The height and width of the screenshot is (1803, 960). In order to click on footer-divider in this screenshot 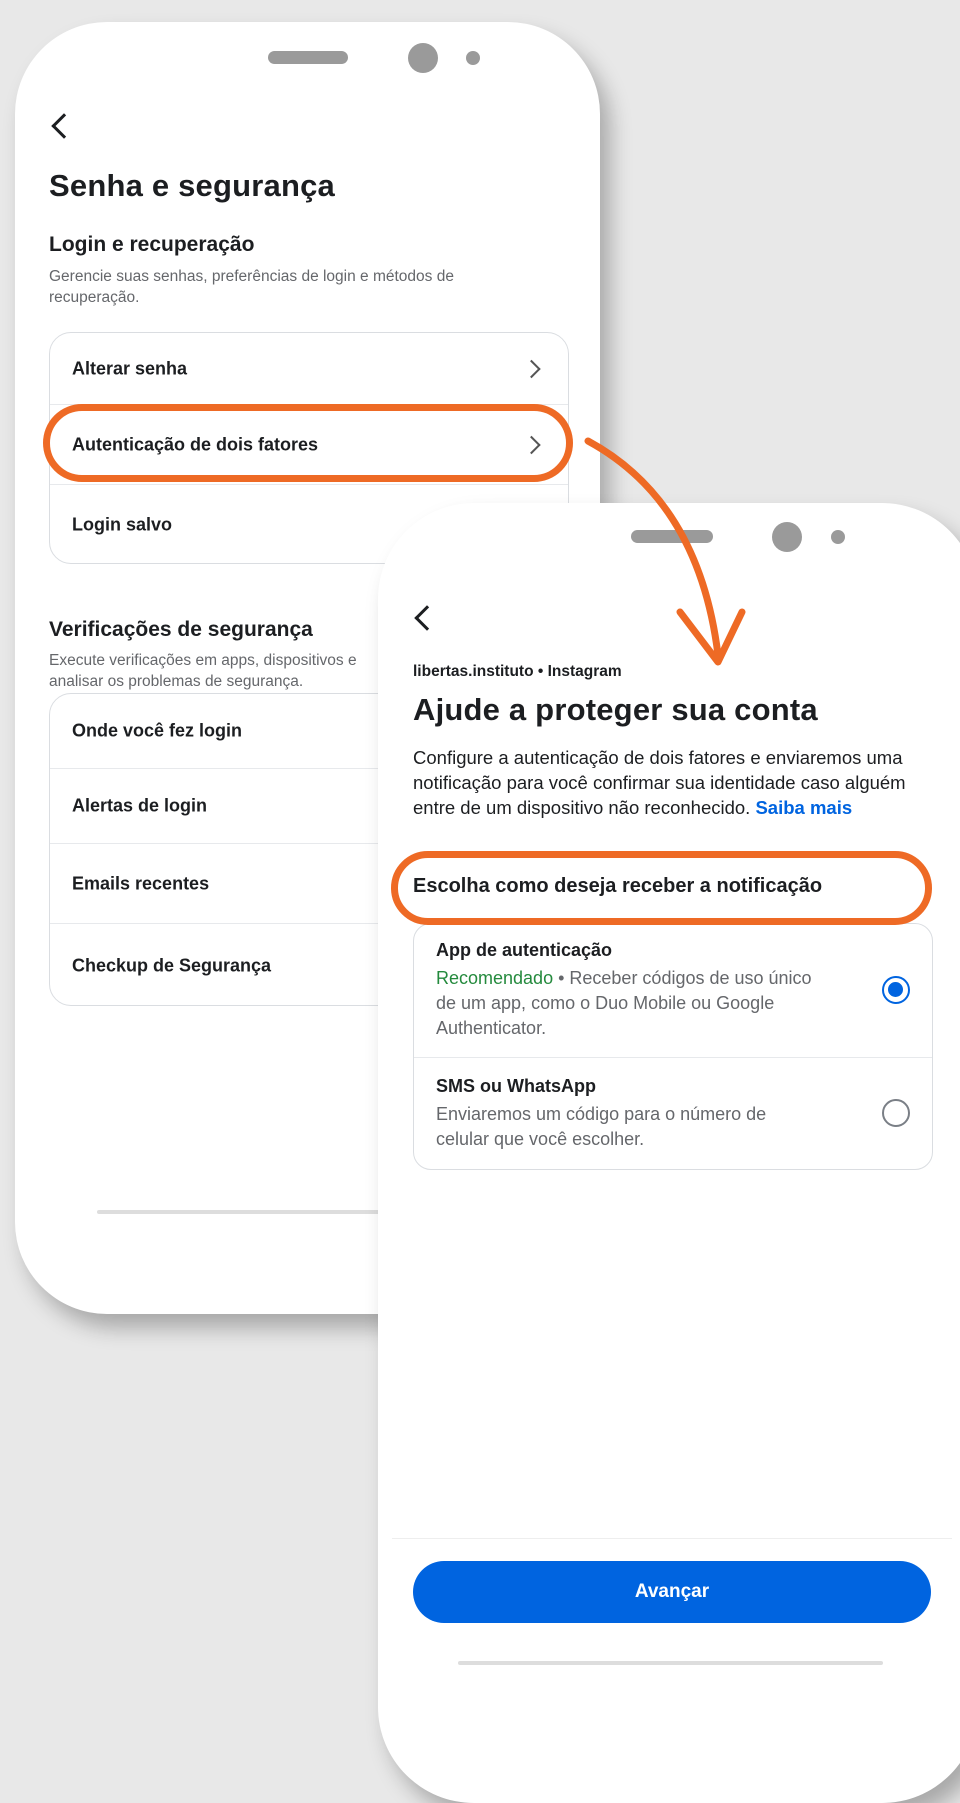, I will do `click(672, 1538)`.